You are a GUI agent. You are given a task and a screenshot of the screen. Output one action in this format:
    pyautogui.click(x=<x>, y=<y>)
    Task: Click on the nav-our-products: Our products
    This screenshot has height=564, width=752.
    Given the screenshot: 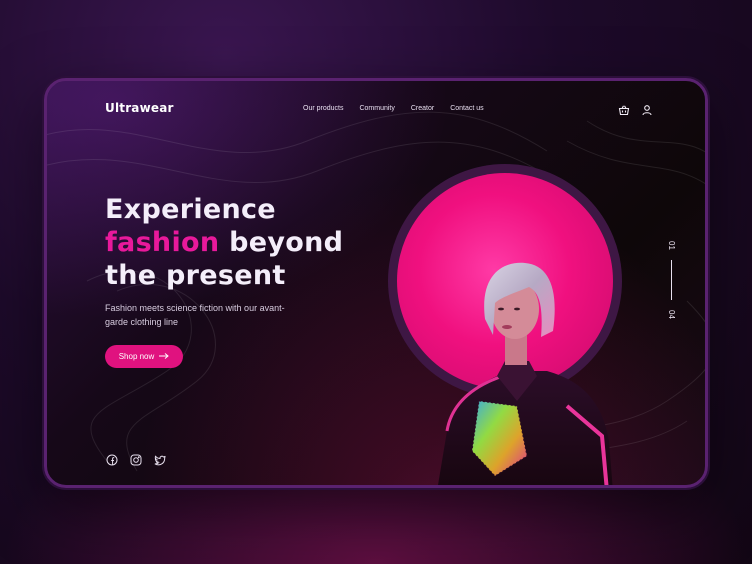 What is the action you would take?
    pyautogui.click(x=323, y=108)
    